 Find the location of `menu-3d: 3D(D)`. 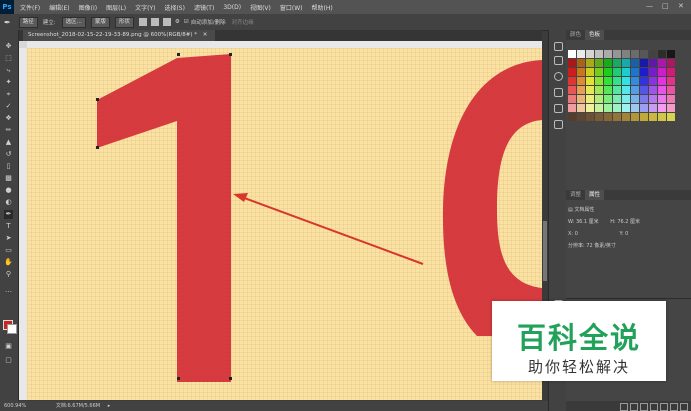

menu-3d: 3D(D) is located at coordinates (232, 7).